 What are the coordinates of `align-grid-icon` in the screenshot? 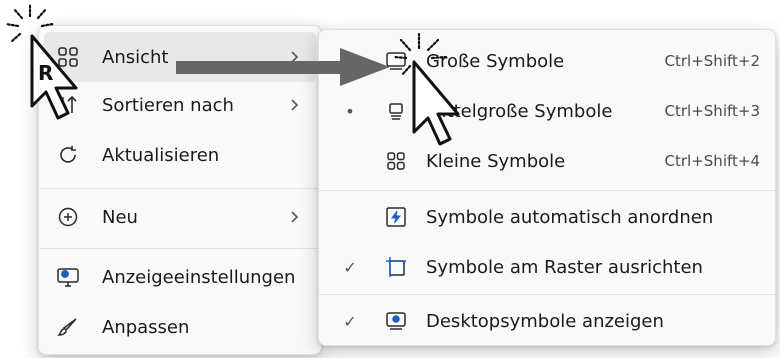 It's located at (396, 267).